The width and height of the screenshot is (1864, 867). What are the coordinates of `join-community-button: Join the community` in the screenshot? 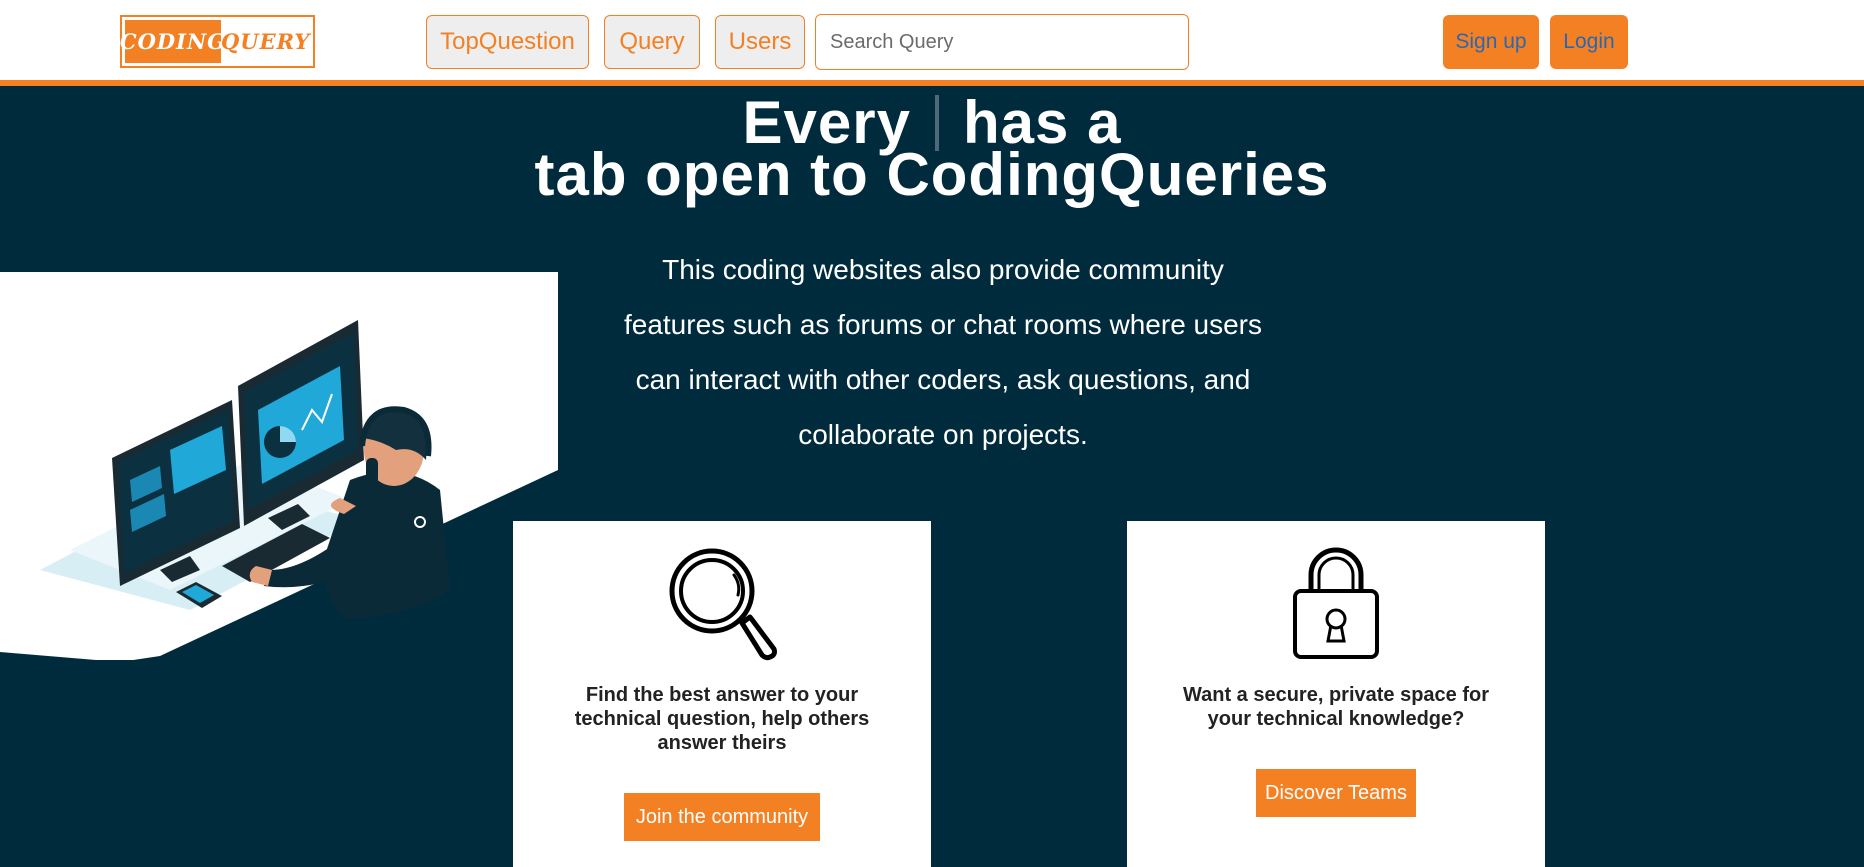 It's located at (722, 817).